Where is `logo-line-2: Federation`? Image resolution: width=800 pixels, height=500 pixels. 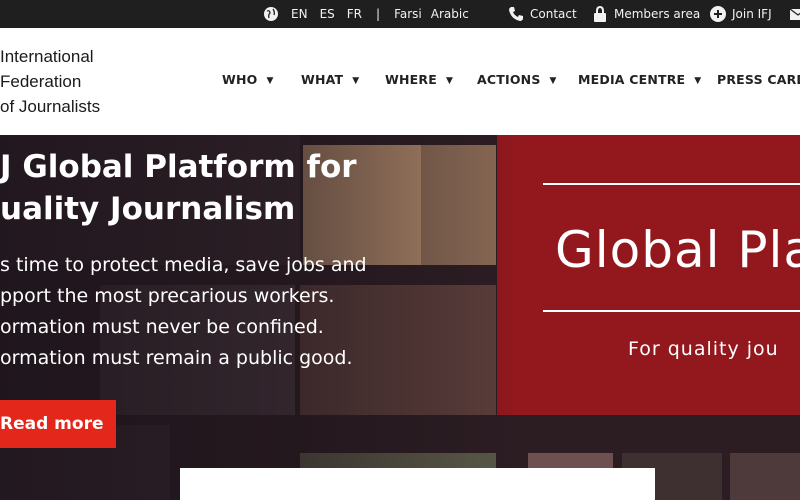
logo-line-2: Federation is located at coordinates (41, 81).